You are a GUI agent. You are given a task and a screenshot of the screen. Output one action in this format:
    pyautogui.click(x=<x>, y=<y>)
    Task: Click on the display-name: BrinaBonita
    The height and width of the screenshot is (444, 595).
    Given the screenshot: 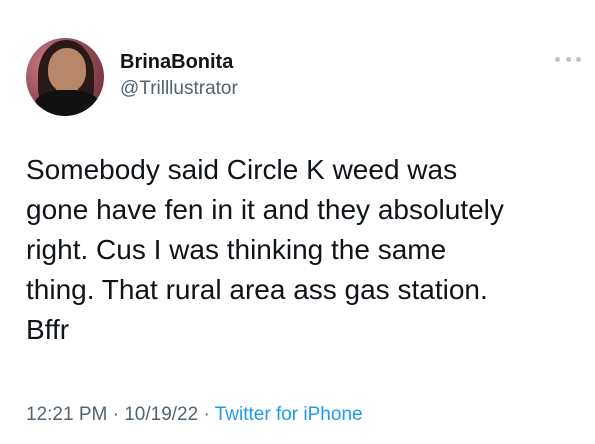 What is the action you would take?
    pyautogui.click(x=179, y=62)
    